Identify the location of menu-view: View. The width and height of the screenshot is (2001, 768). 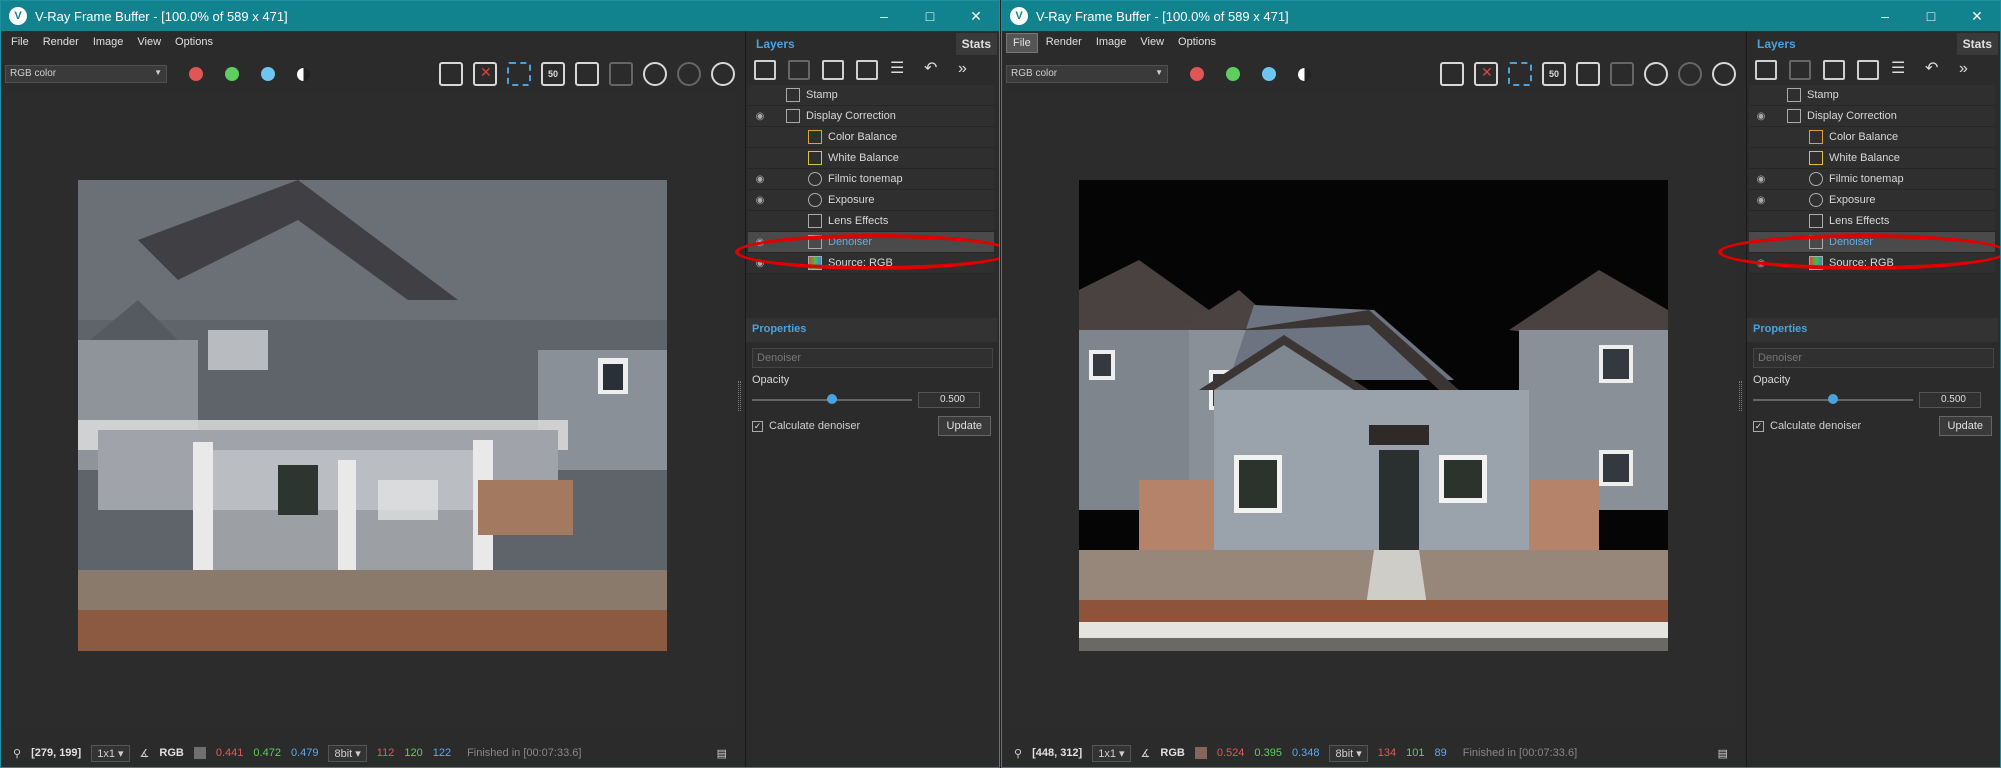
(1152, 43).